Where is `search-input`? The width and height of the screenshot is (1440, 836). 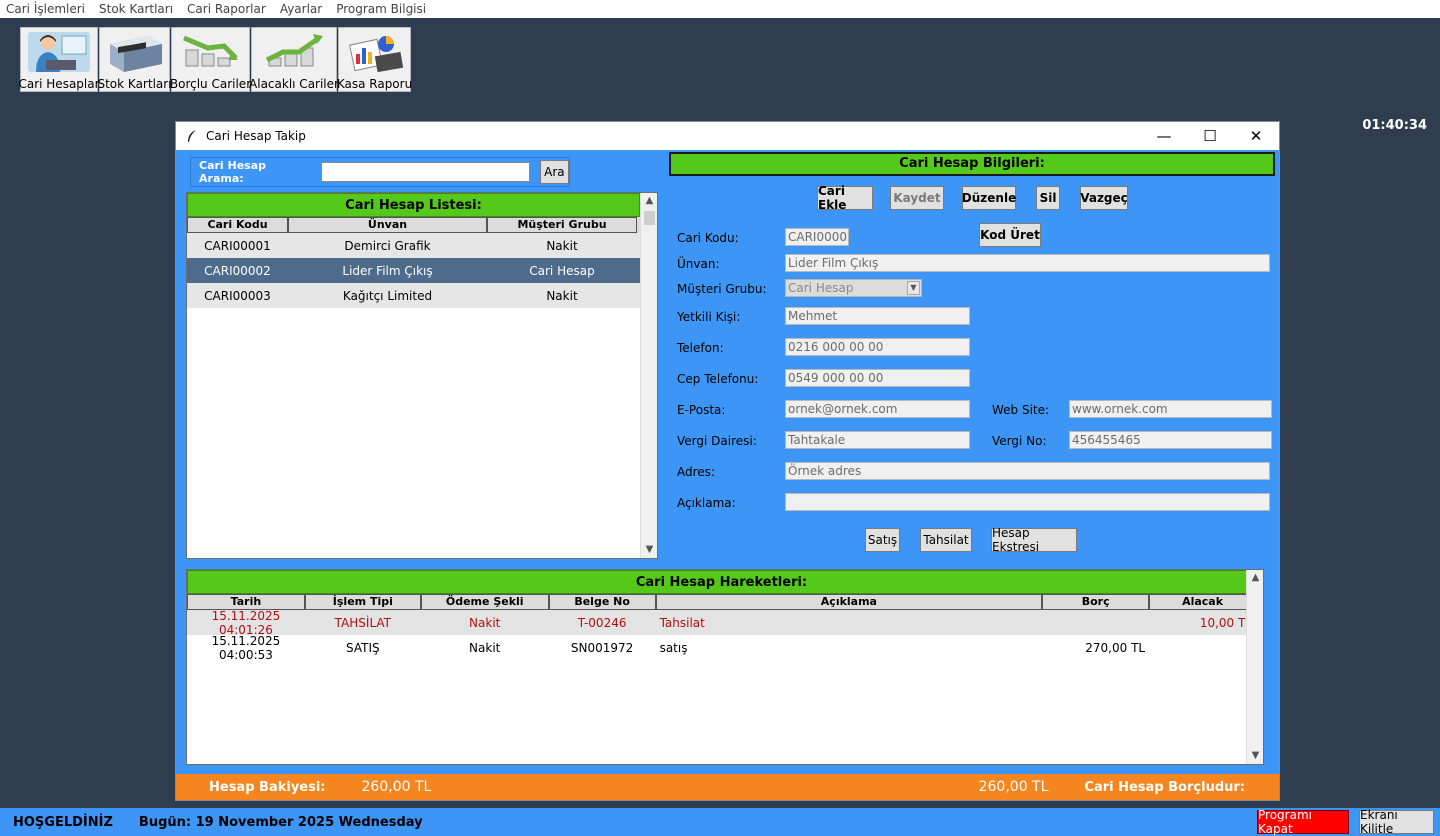
search-input is located at coordinates (425, 172).